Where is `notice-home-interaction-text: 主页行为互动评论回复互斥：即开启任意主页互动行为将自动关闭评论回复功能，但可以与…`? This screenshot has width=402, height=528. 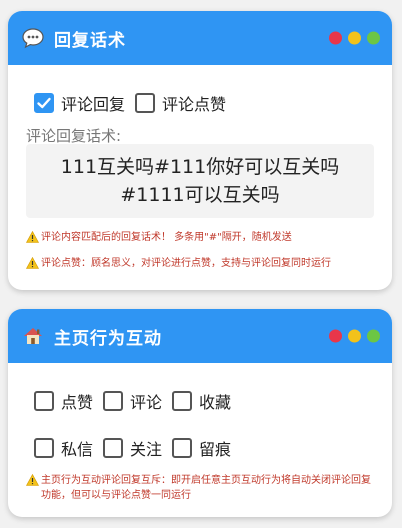 notice-home-interaction-text: 主页行为互动评论回复互斥：即开启任意主页互动行为将自动关闭评论回复功能，但可以与… is located at coordinates (206, 488).